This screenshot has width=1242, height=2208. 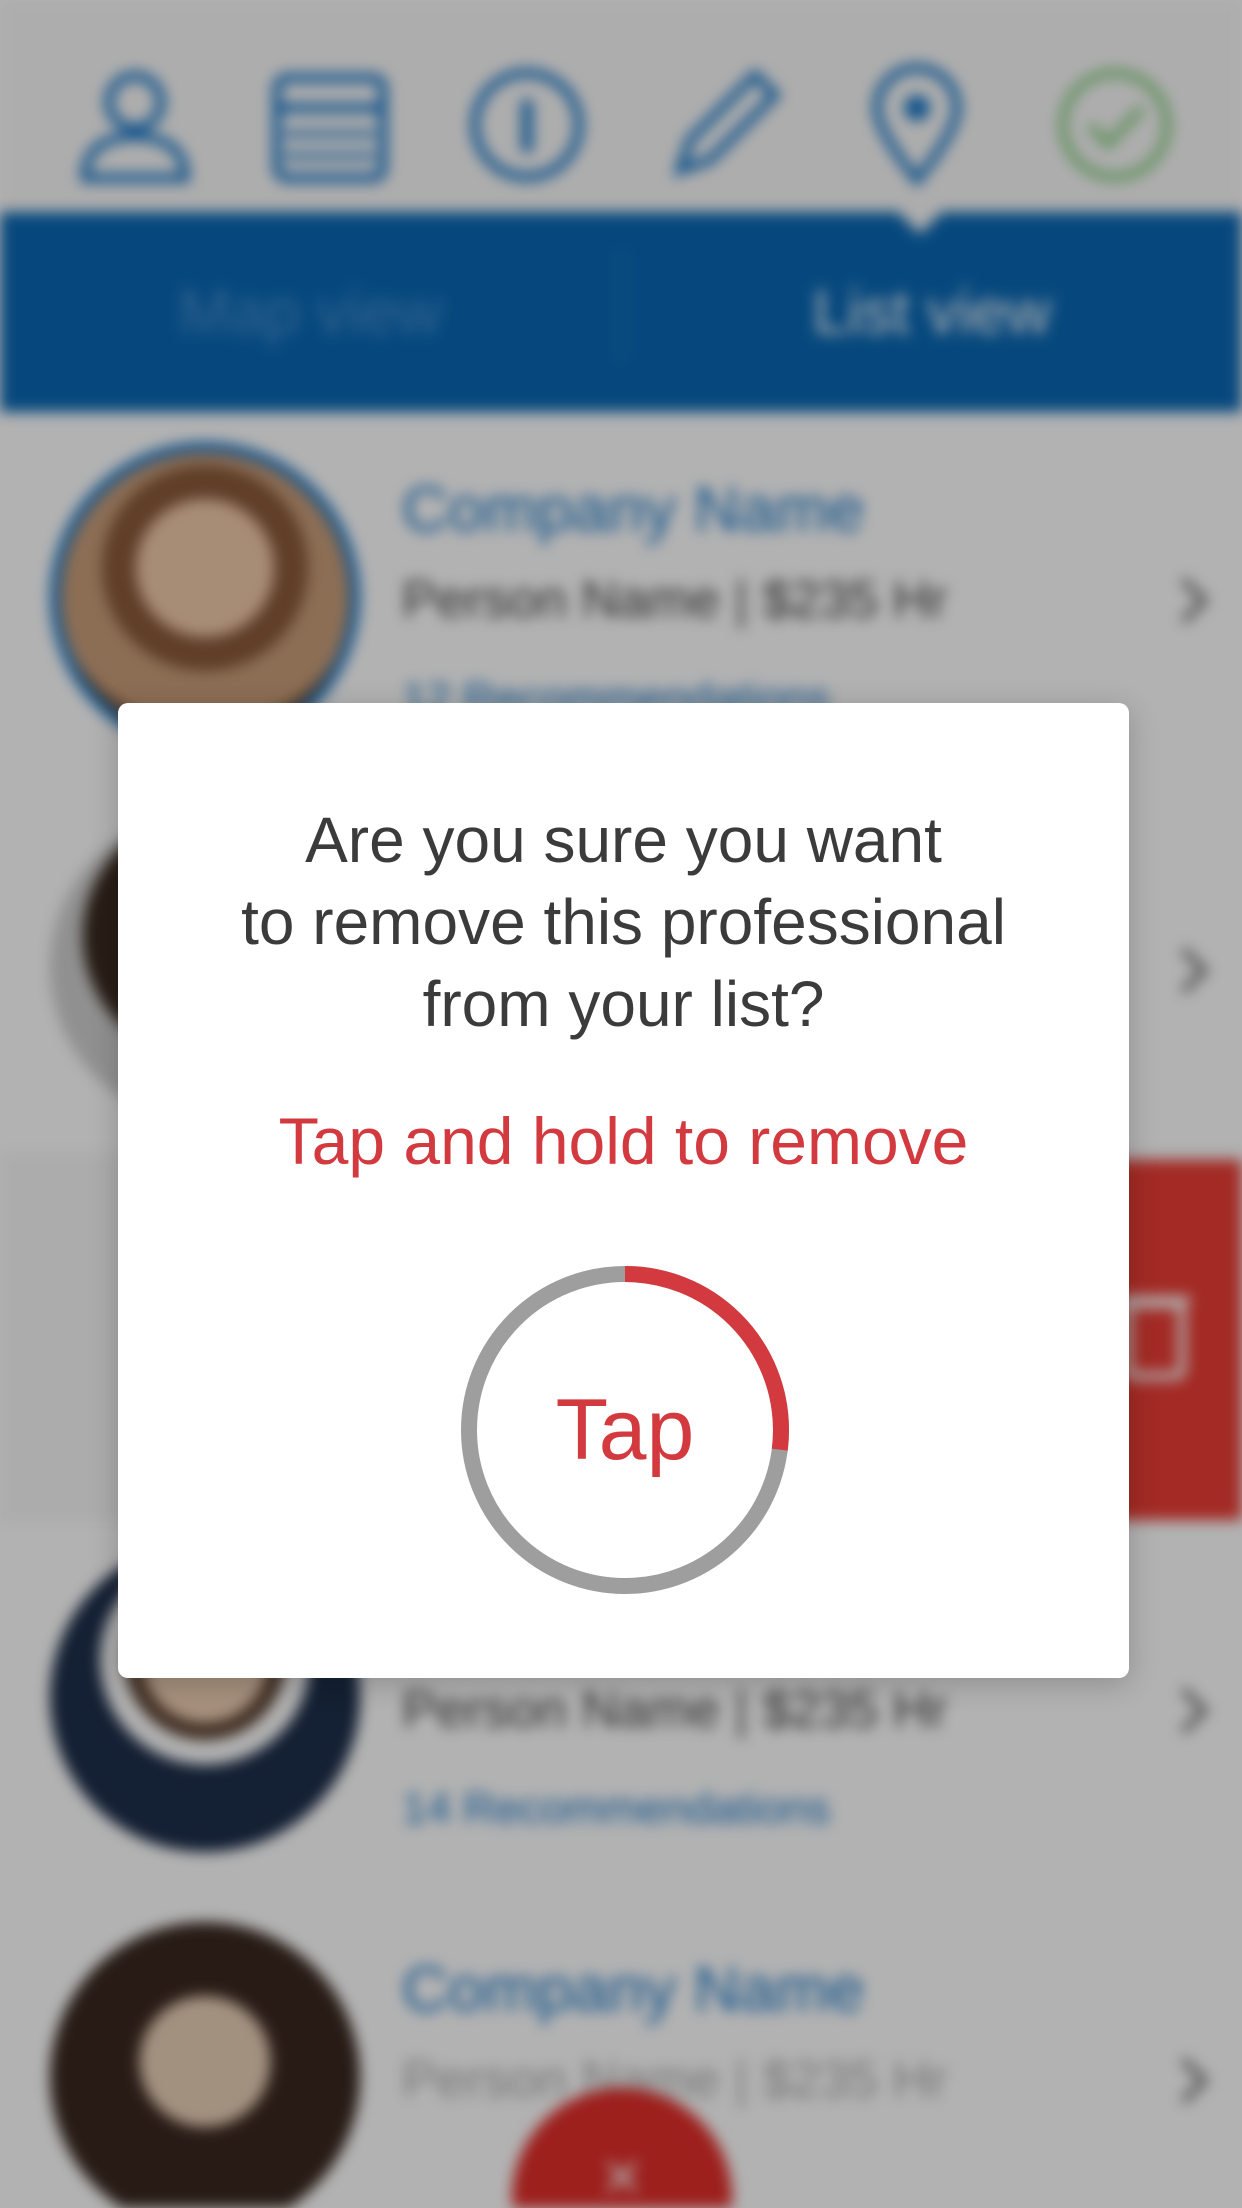 I want to click on tap-and-hold-button: Tap, so click(x=625, y=1430).